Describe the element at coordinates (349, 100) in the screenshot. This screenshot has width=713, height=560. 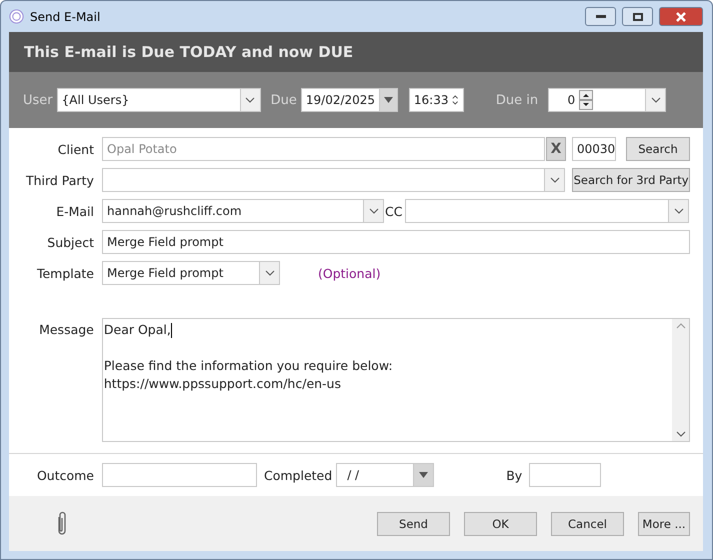
I see `due-date-picker: 19/02/2025` at that location.